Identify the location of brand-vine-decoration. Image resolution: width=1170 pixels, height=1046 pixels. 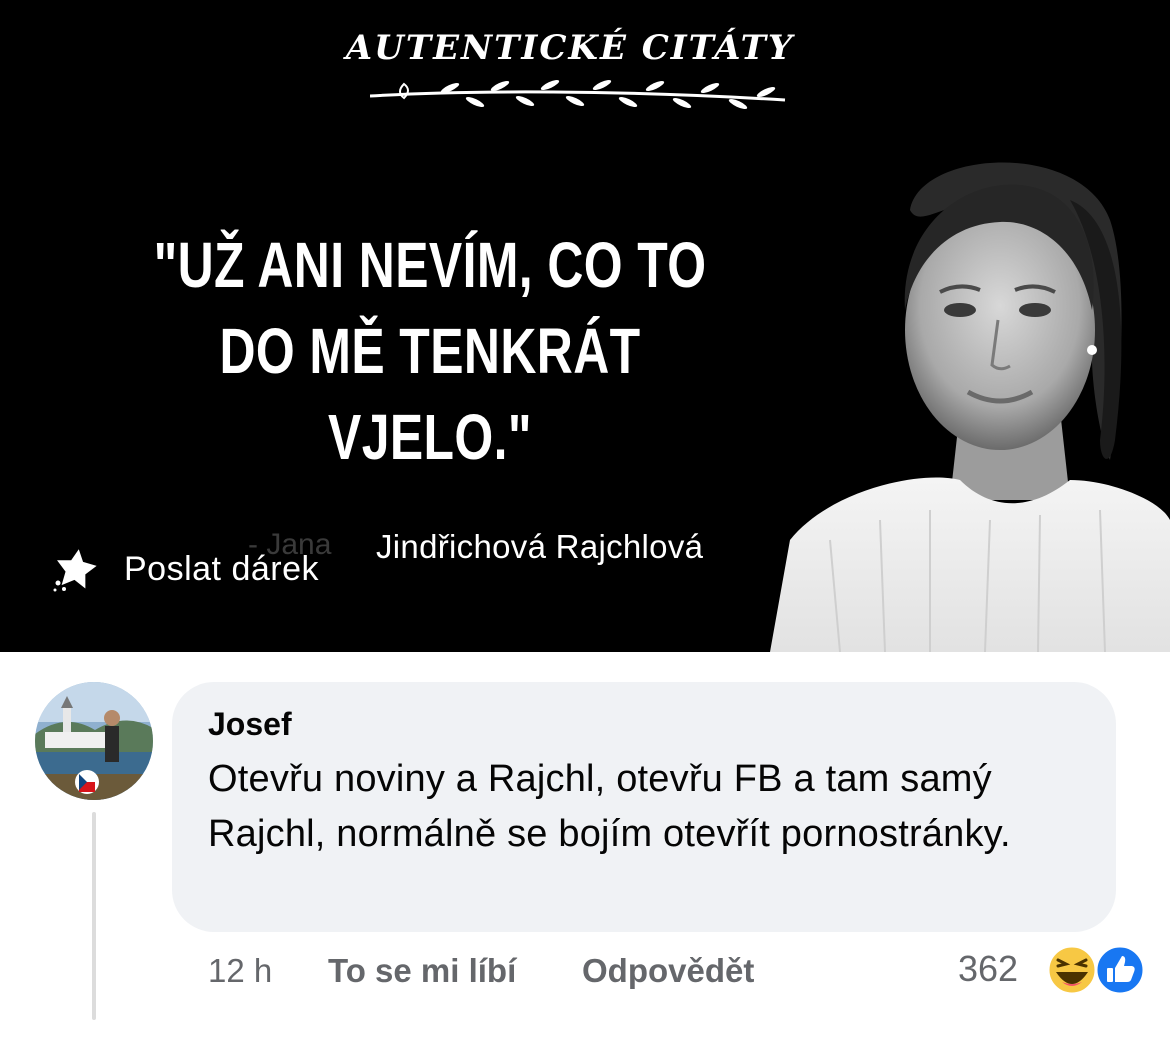
(578, 94).